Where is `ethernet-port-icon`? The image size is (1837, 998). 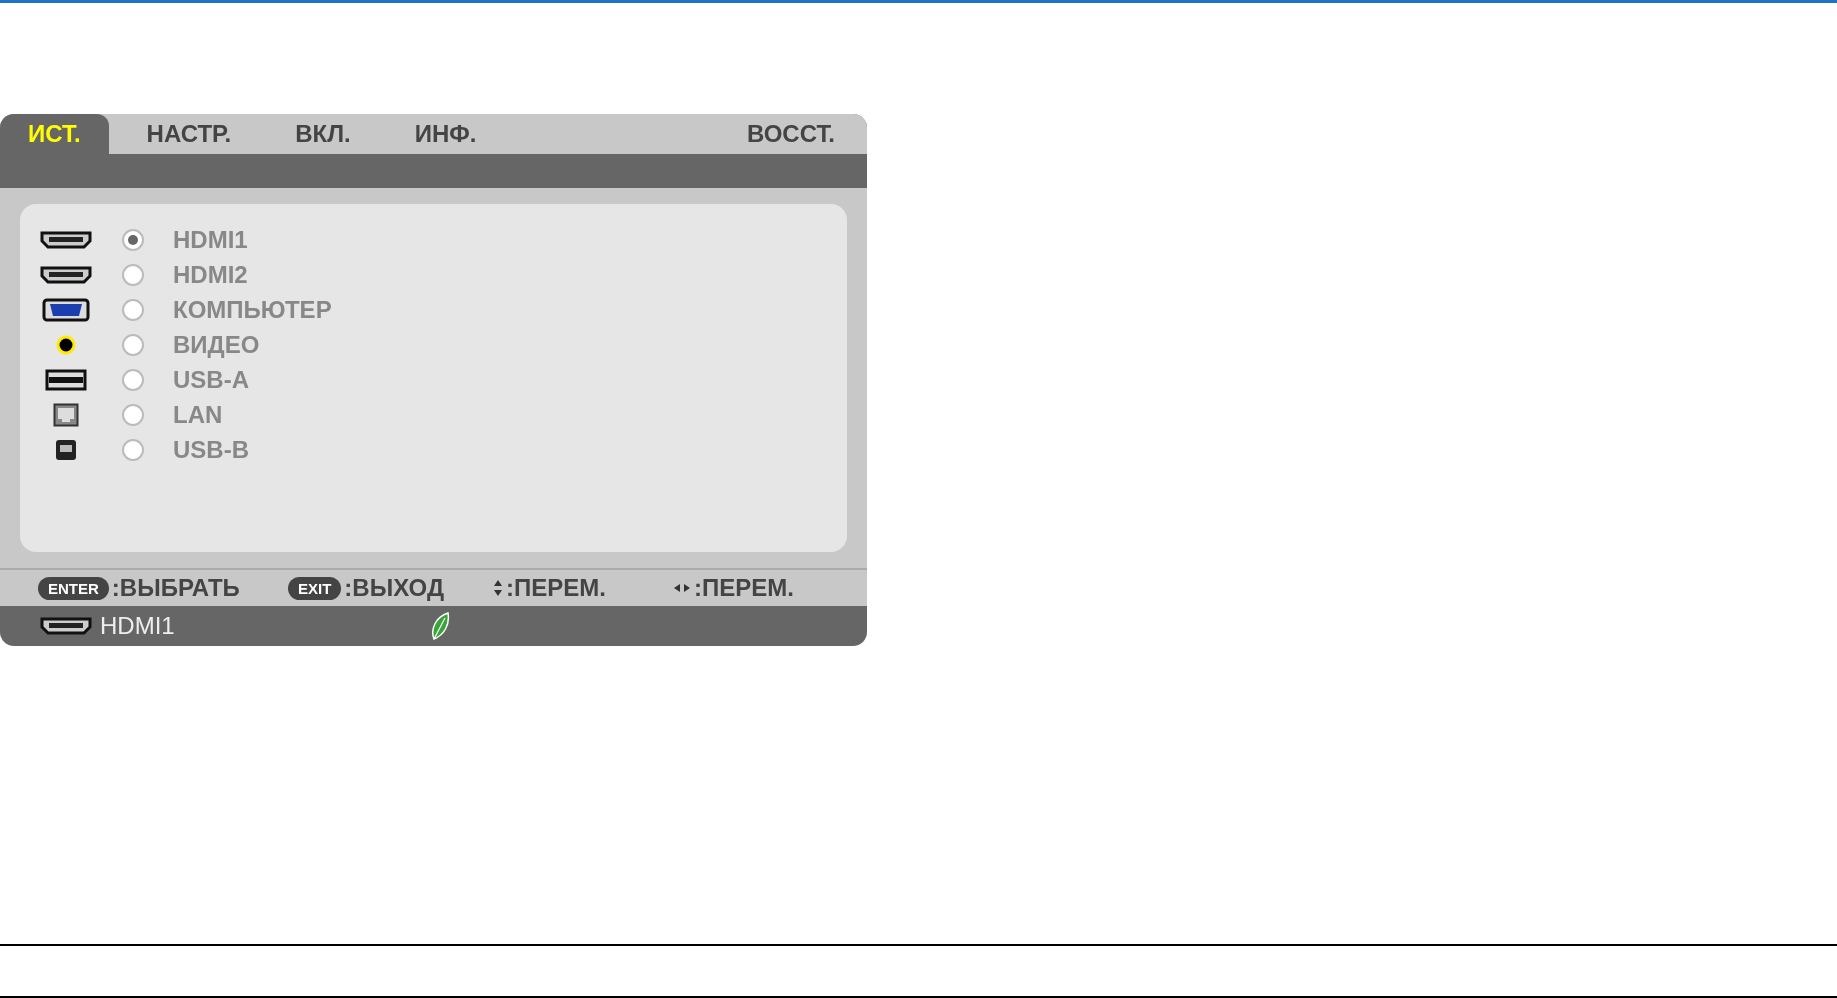 ethernet-port-icon is located at coordinates (66, 414).